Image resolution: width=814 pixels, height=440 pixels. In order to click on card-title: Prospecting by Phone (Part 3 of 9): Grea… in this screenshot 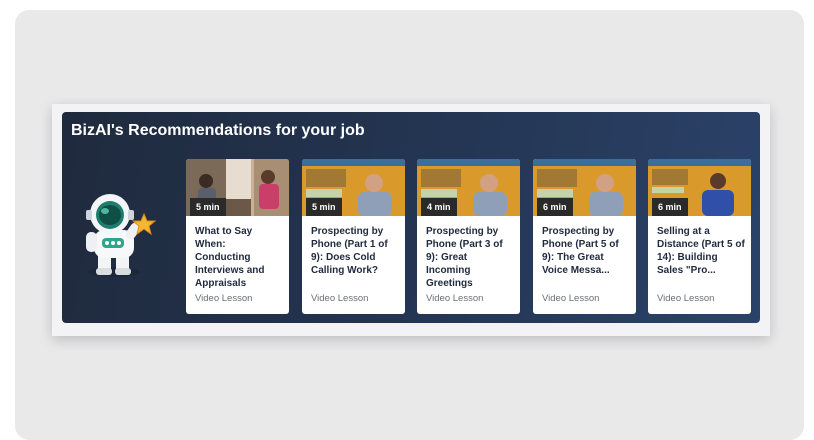, I will do `click(470, 257)`.